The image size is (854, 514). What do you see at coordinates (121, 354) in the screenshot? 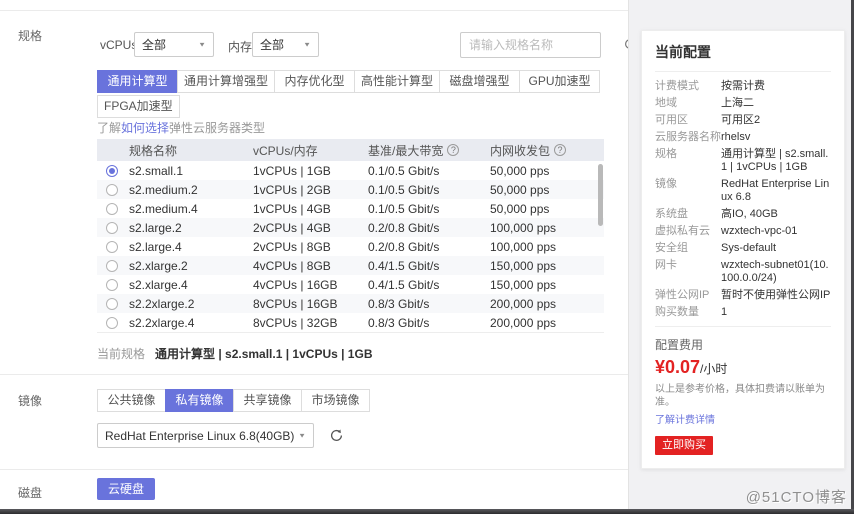
I see `current-spec-label: 当前规格` at bounding box center [121, 354].